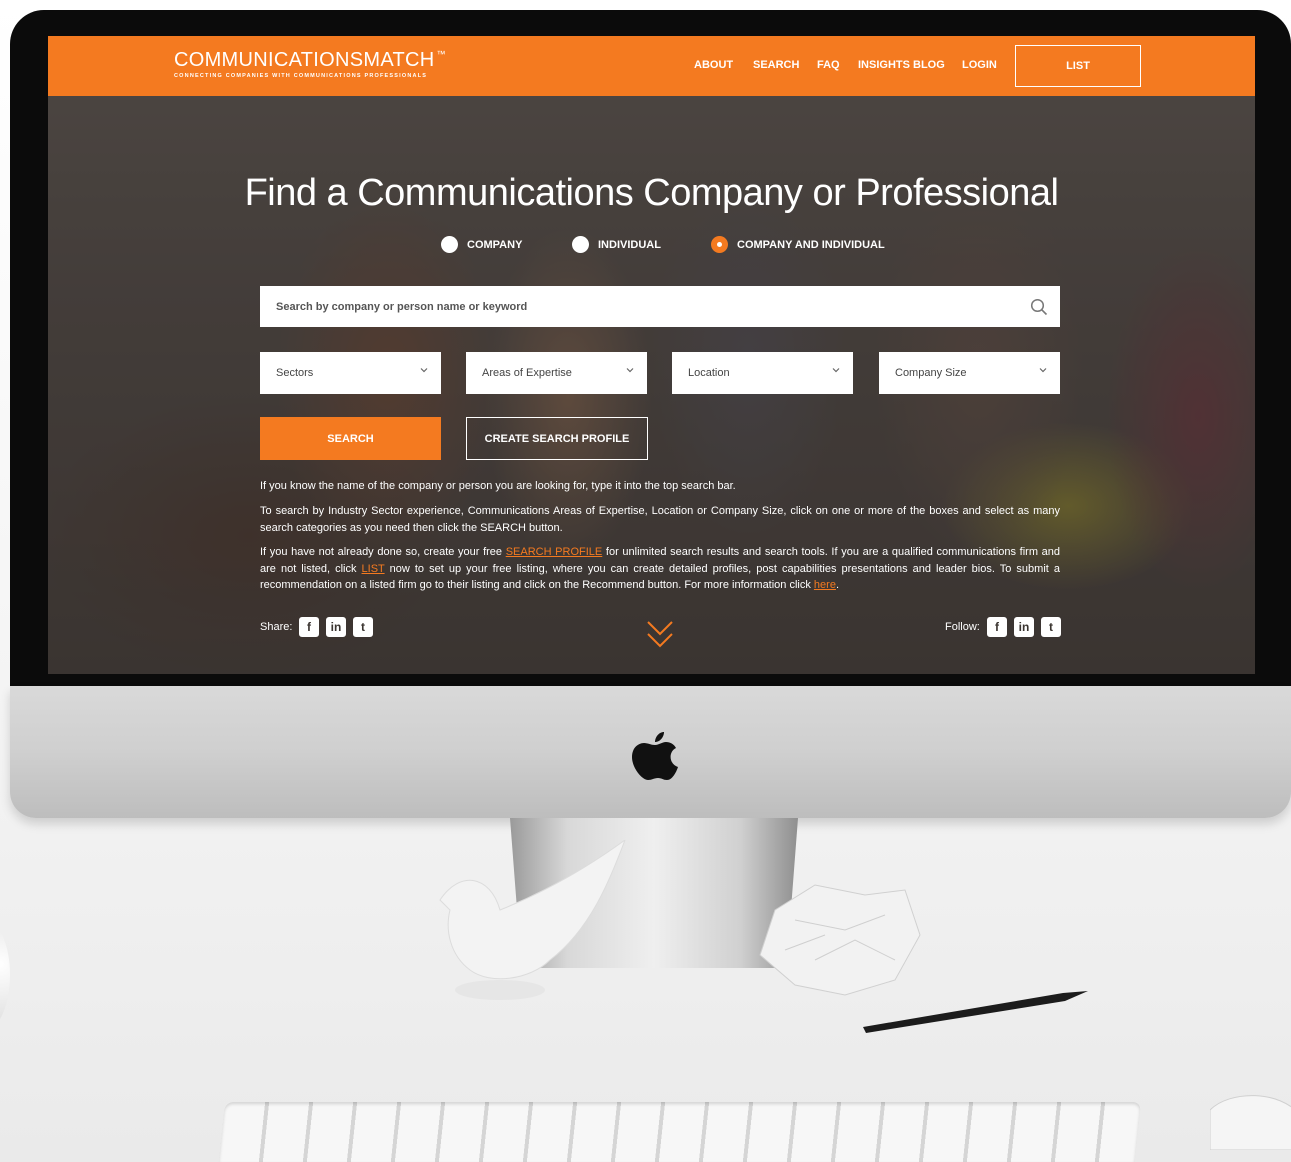  What do you see at coordinates (931, 373) in the screenshot?
I see `company-size-dropdown-label: Company Size` at bounding box center [931, 373].